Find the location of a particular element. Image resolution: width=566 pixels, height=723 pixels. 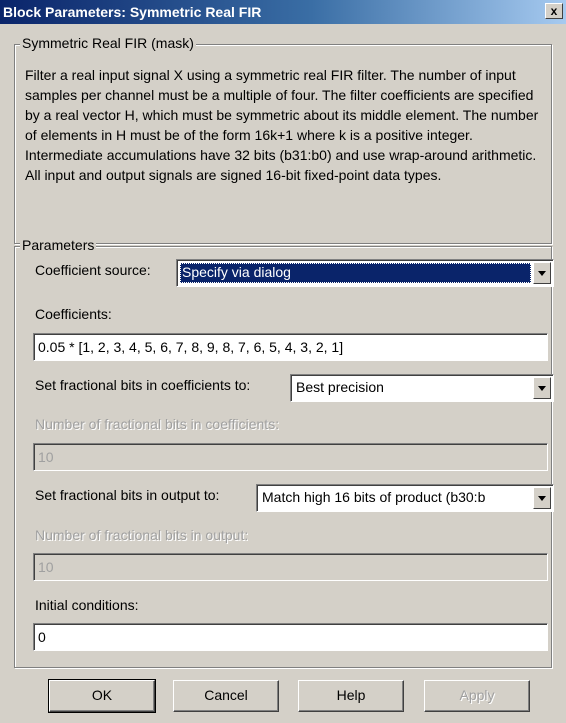

apply-button: Apply is located at coordinates (477, 696).